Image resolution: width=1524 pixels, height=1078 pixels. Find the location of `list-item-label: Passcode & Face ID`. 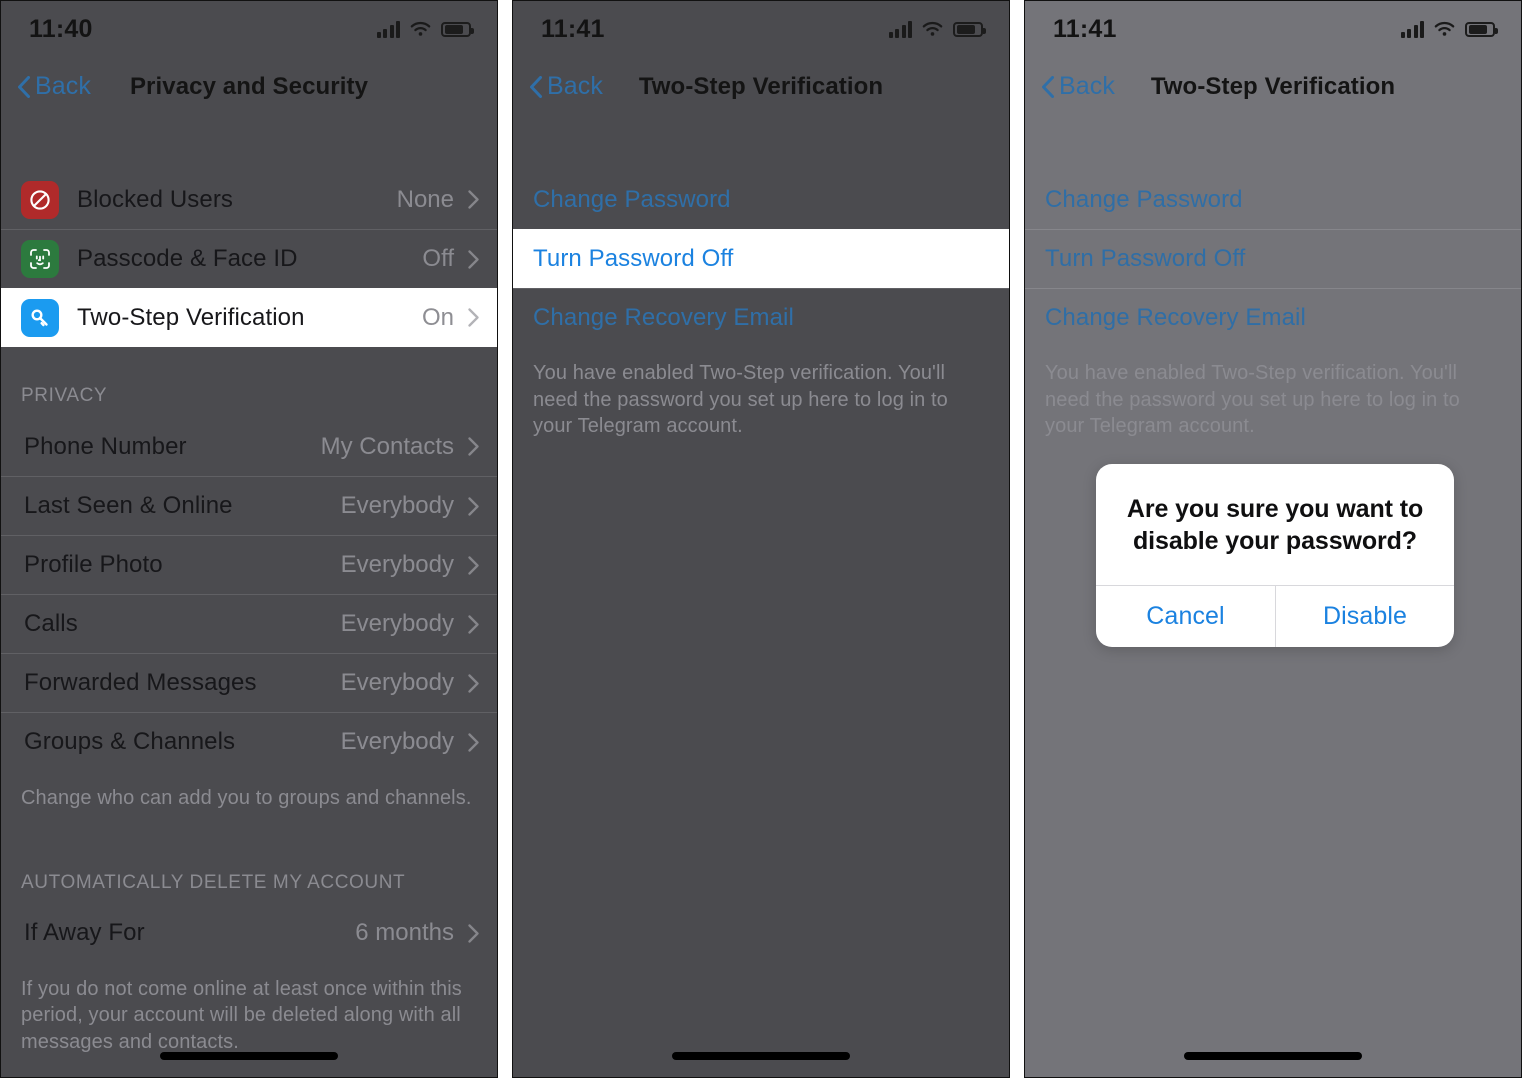

list-item-label: Passcode & Face ID is located at coordinates (187, 258).